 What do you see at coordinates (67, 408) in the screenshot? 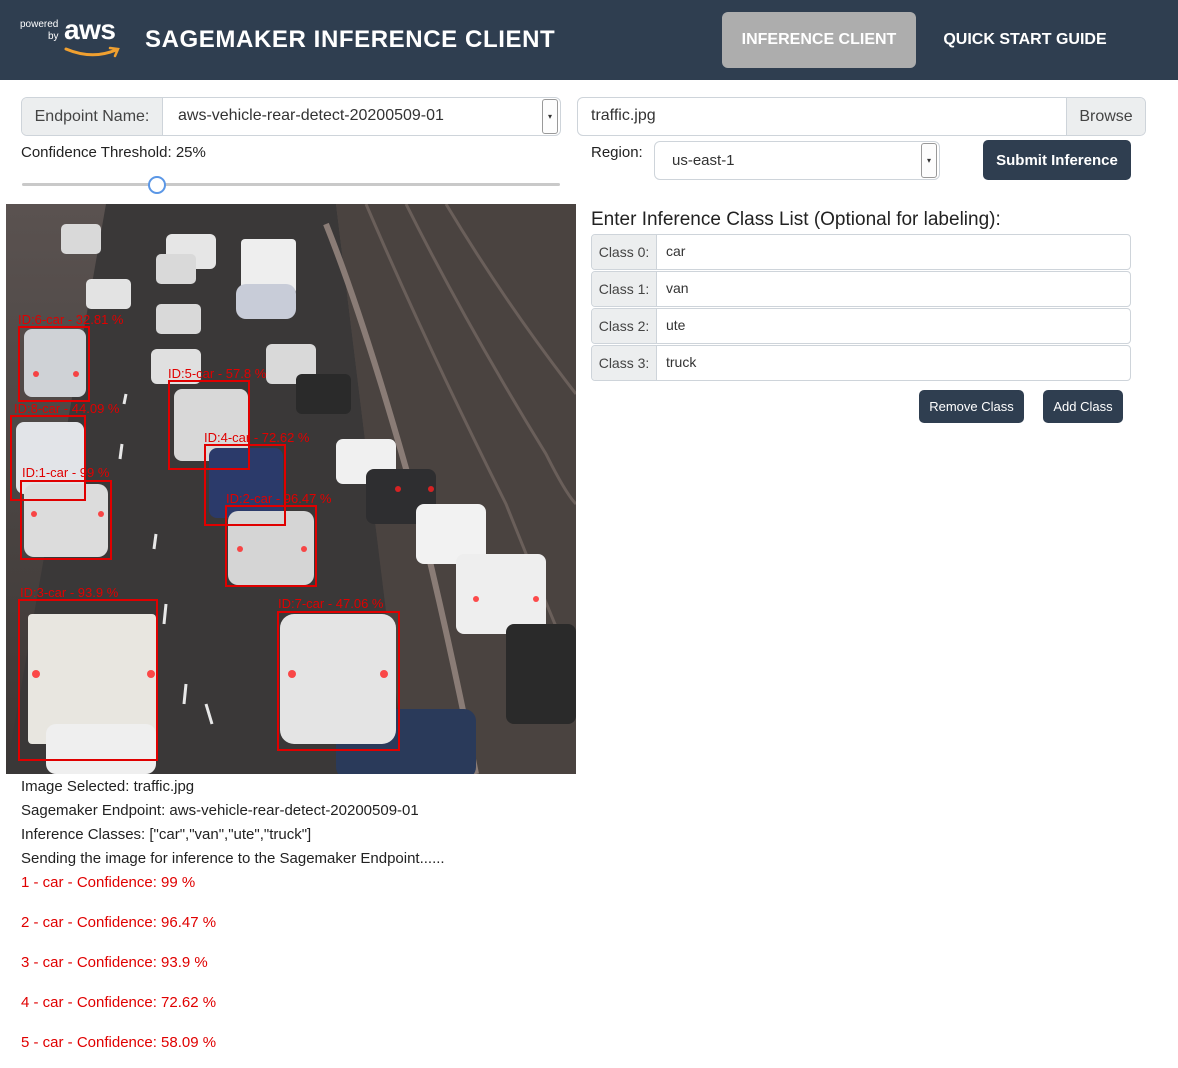
I see `detection-label-8: ID:8-car - 44.09 %` at bounding box center [67, 408].